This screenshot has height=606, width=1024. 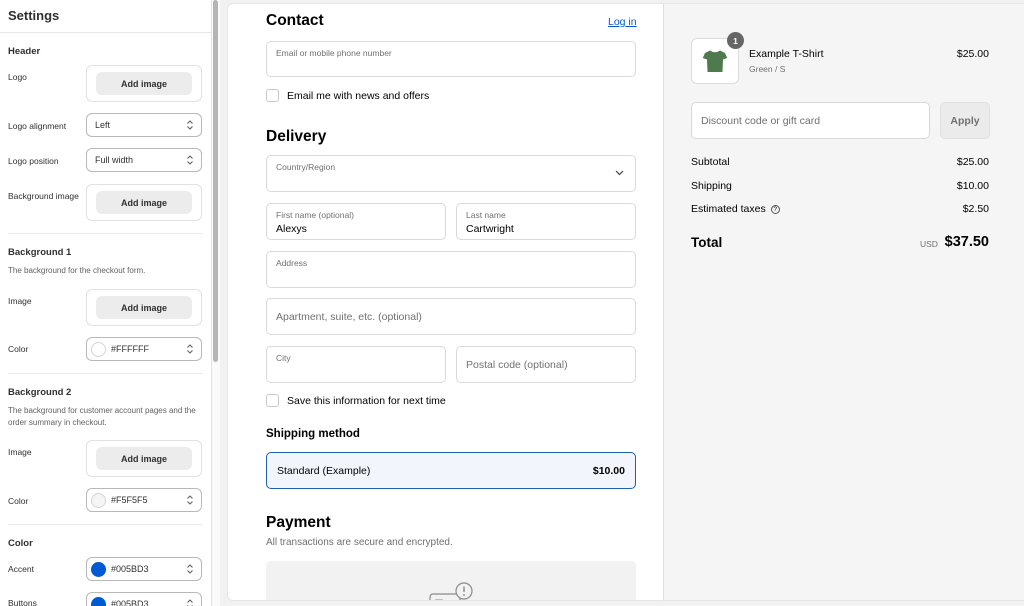 What do you see at coordinates (715, 61) in the screenshot?
I see `tshirt-icon` at bounding box center [715, 61].